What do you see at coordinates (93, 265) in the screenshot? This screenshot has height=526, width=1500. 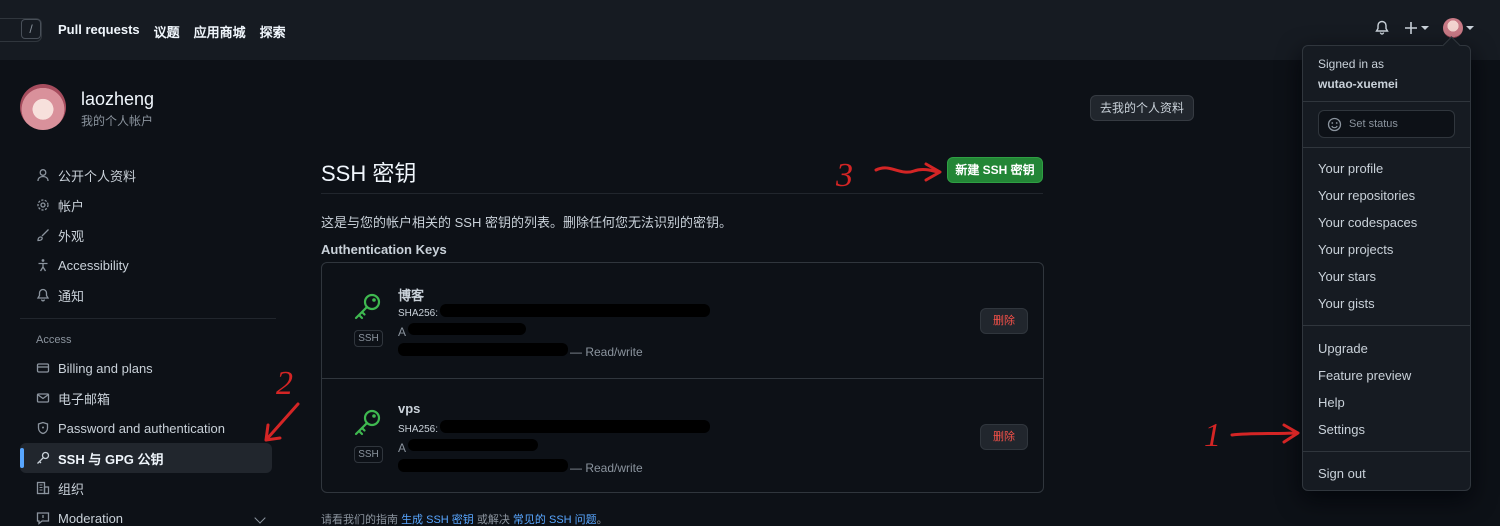 I see `sidebar-item-label: Accessibility` at bounding box center [93, 265].